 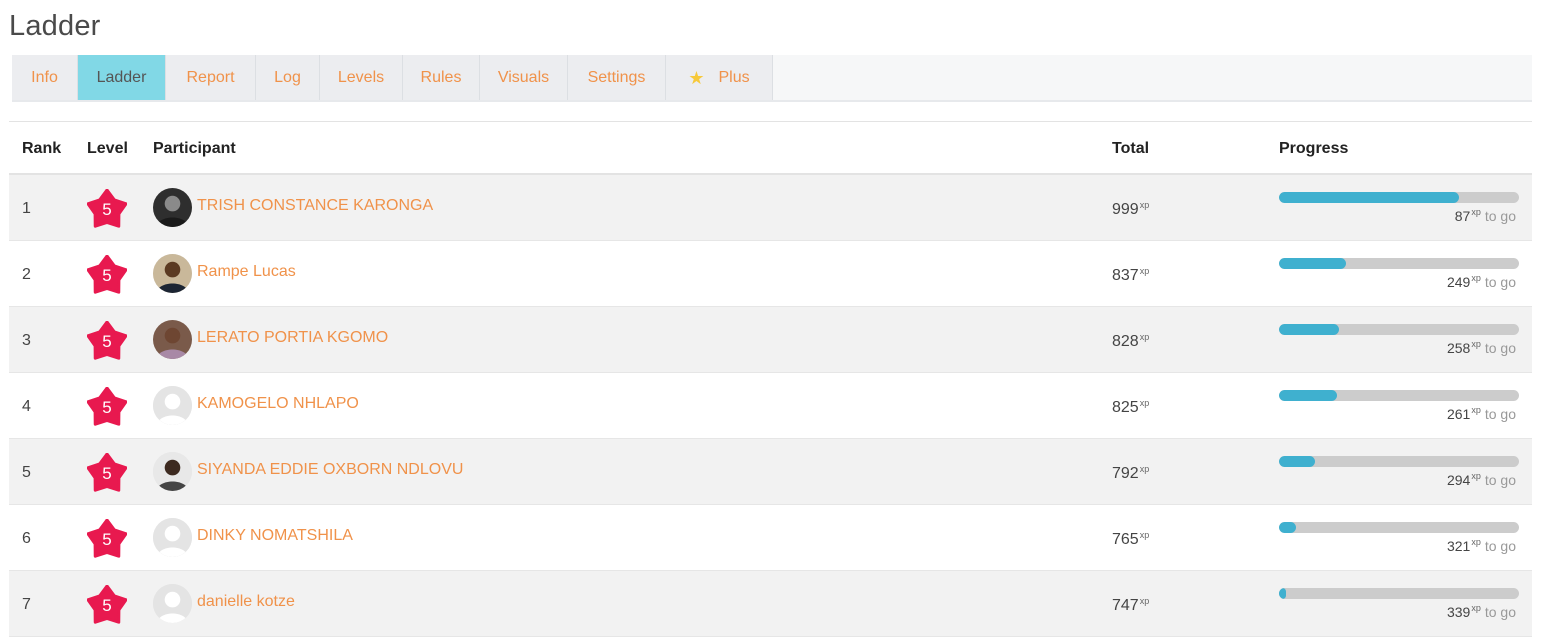 I want to click on tab-info: Info, so click(x=45, y=77).